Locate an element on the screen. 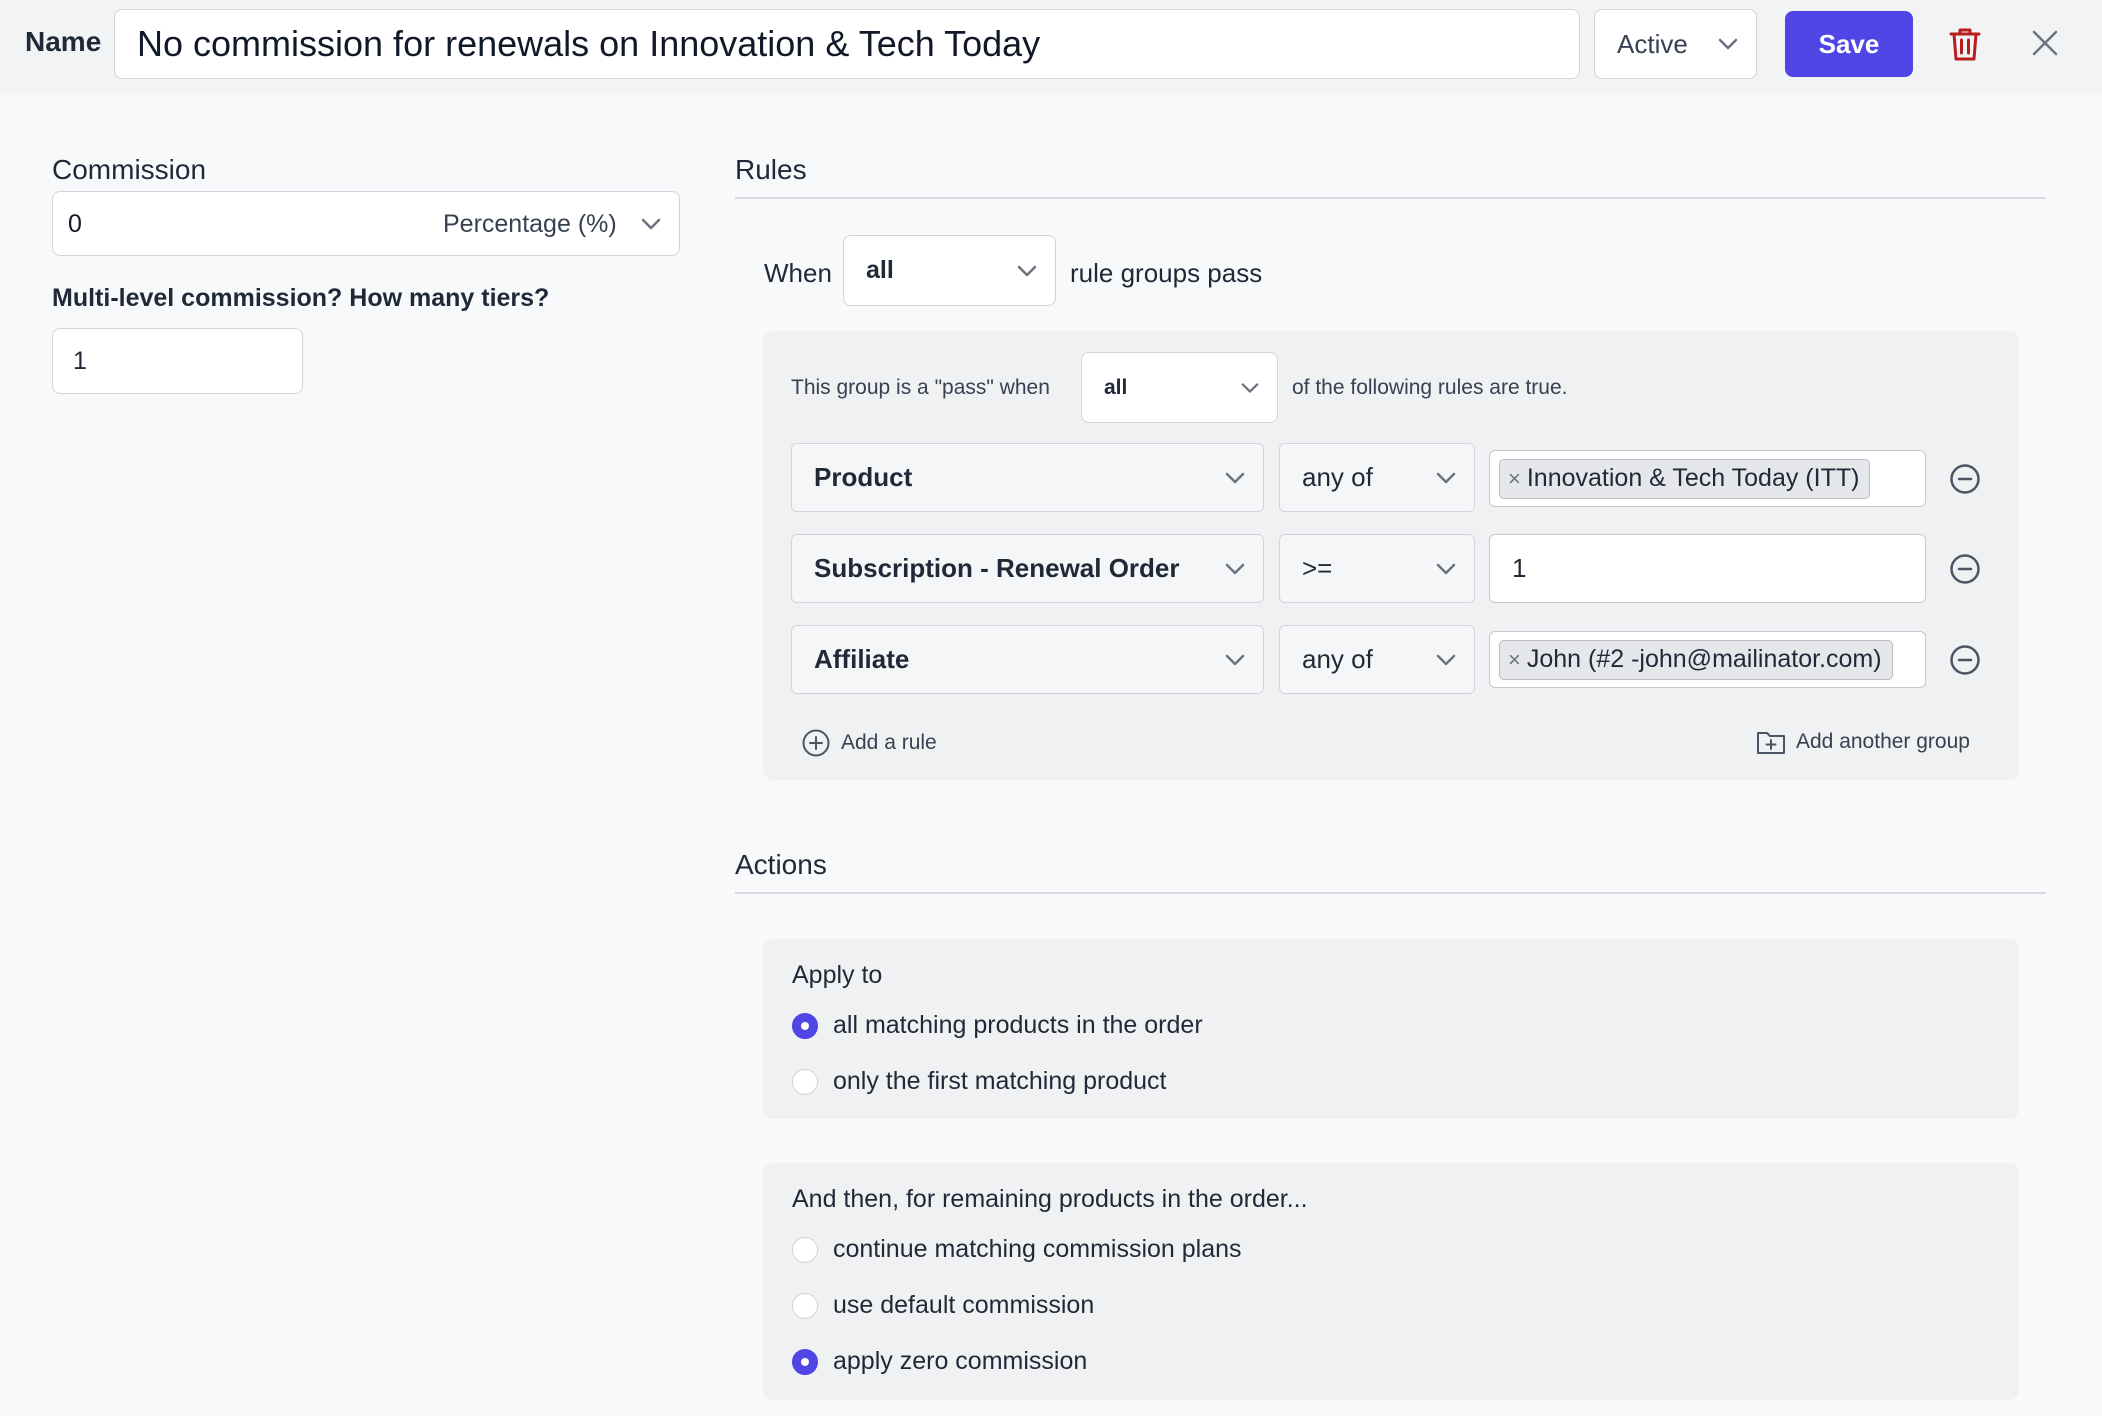 The image size is (2102, 1416). rule-field-value: Affiliate is located at coordinates (862, 659).